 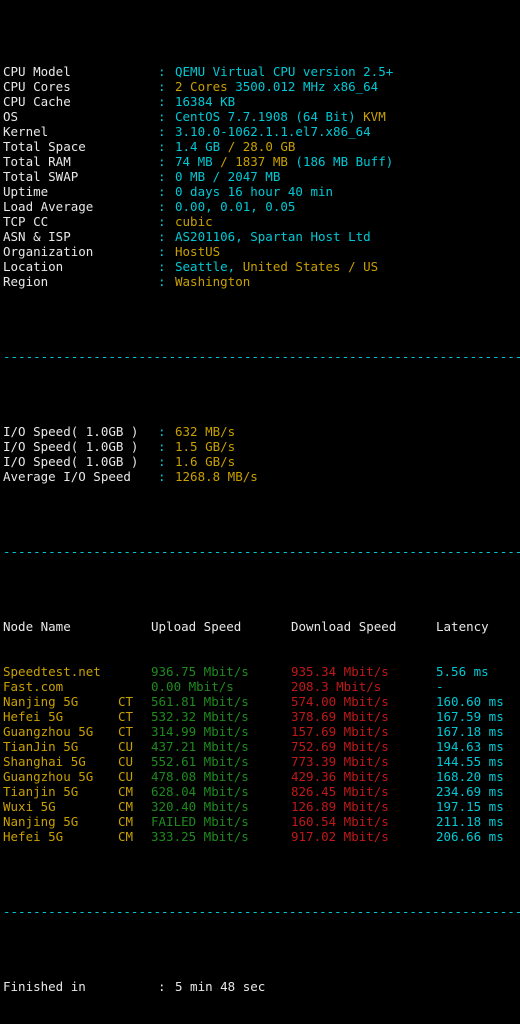 What do you see at coordinates (205, 86) in the screenshot?
I see `info-value-part: 2 Cores` at bounding box center [205, 86].